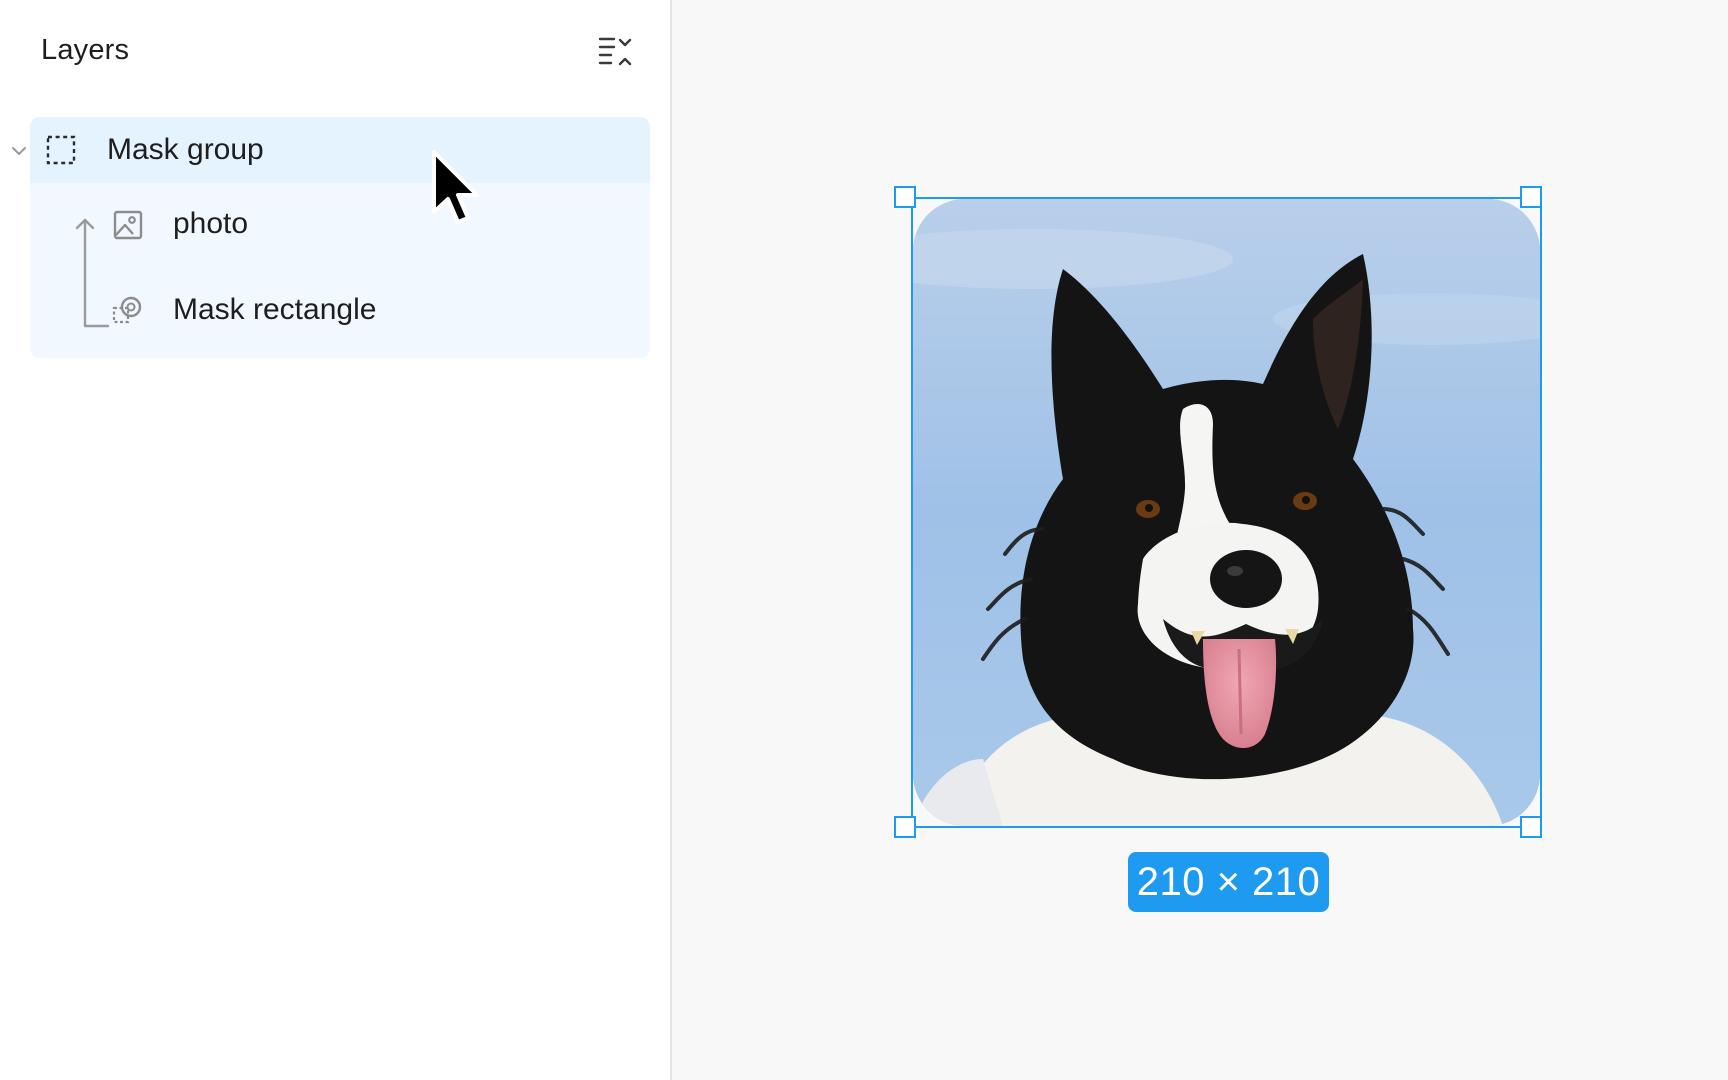 The height and width of the screenshot is (1080, 1728). Describe the element at coordinates (61, 150) in the screenshot. I see `mask-group-icon` at that location.